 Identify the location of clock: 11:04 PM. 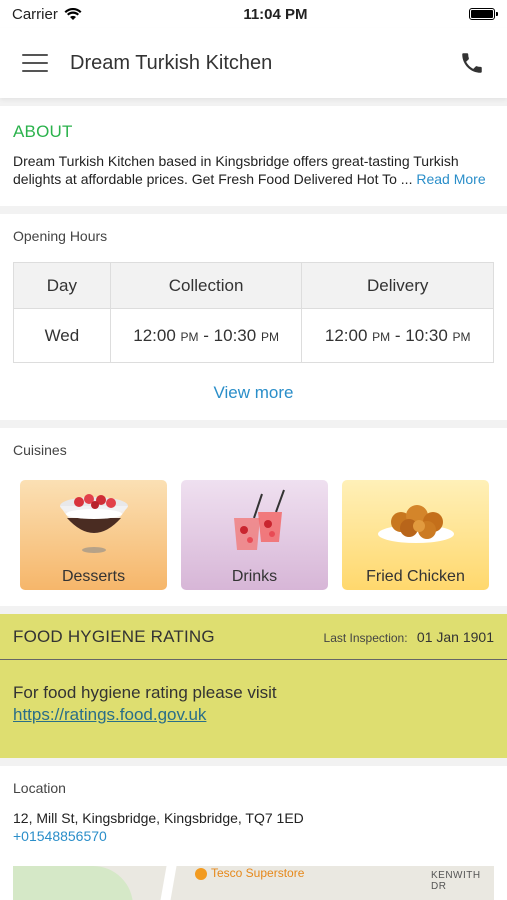
(275, 14).